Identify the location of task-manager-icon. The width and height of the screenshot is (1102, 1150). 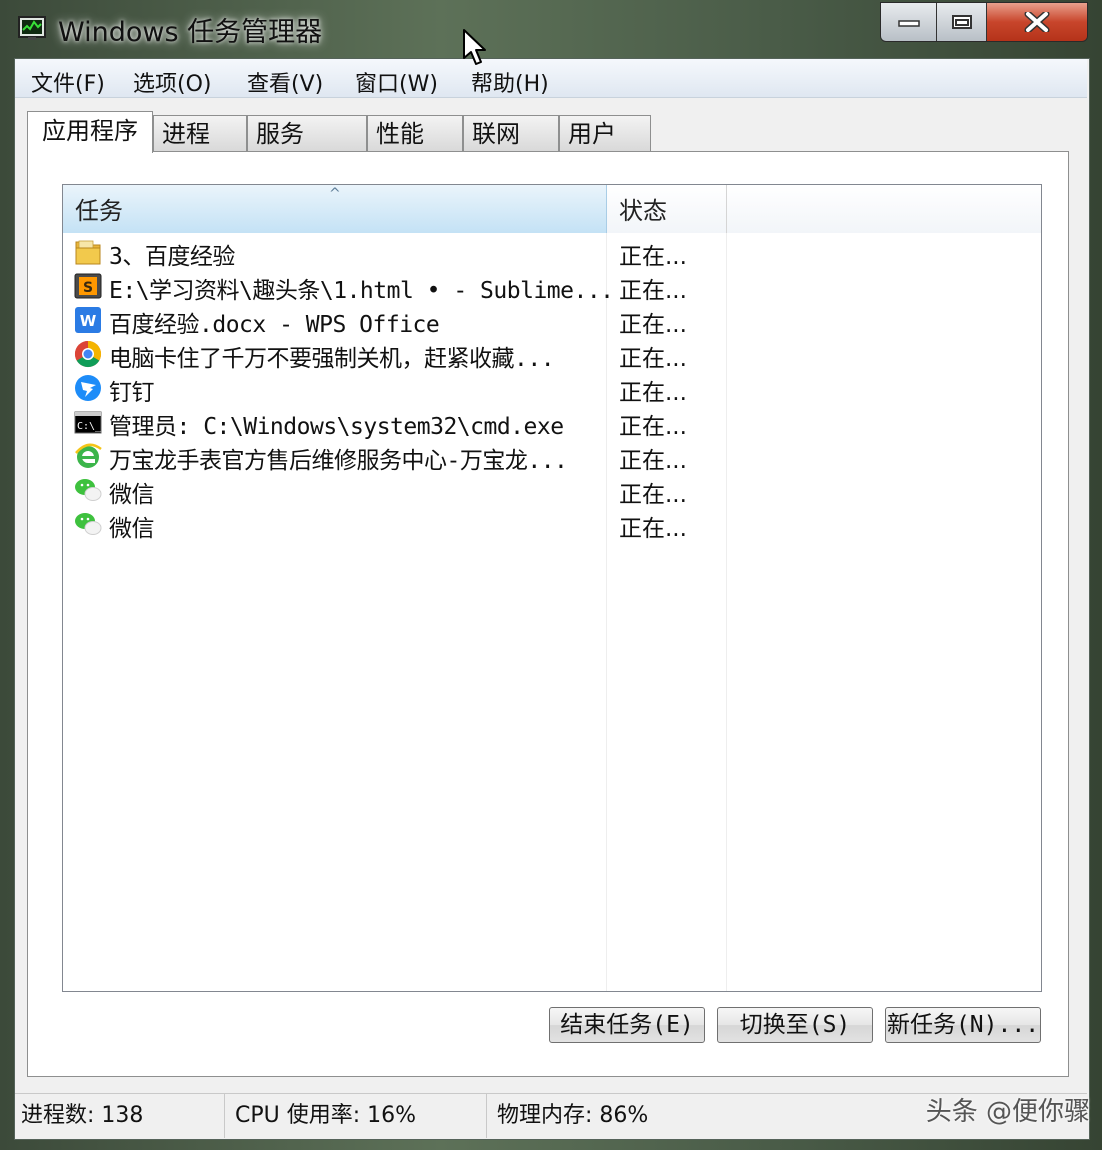
(32, 28).